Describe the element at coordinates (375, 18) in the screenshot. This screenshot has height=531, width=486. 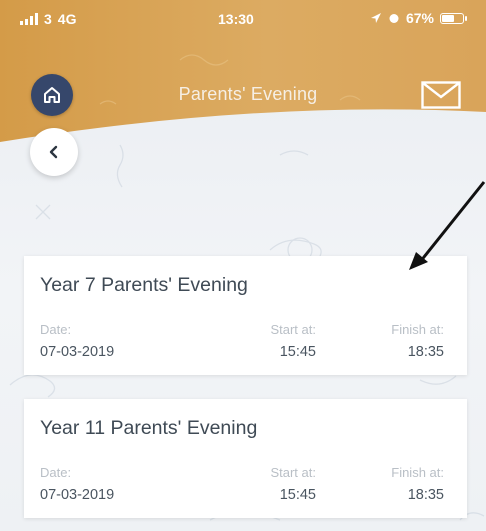
I see `location-icon` at that location.